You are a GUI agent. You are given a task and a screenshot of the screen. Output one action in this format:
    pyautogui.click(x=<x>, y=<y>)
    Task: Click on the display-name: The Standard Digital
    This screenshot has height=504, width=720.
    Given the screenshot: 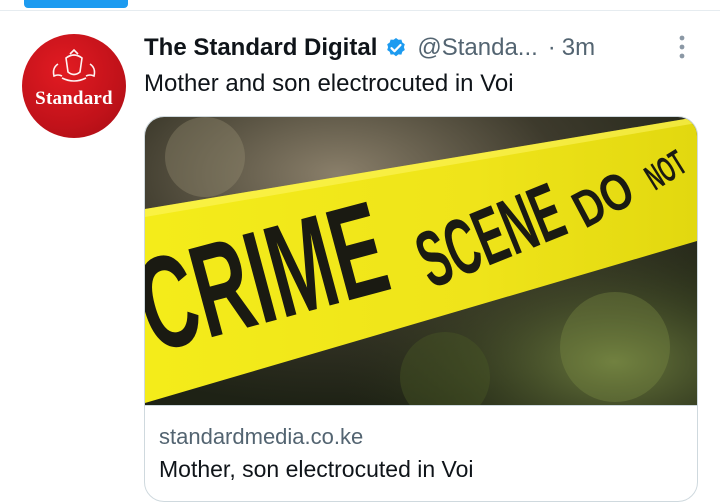 What is the action you would take?
    pyautogui.click(x=260, y=48)
    